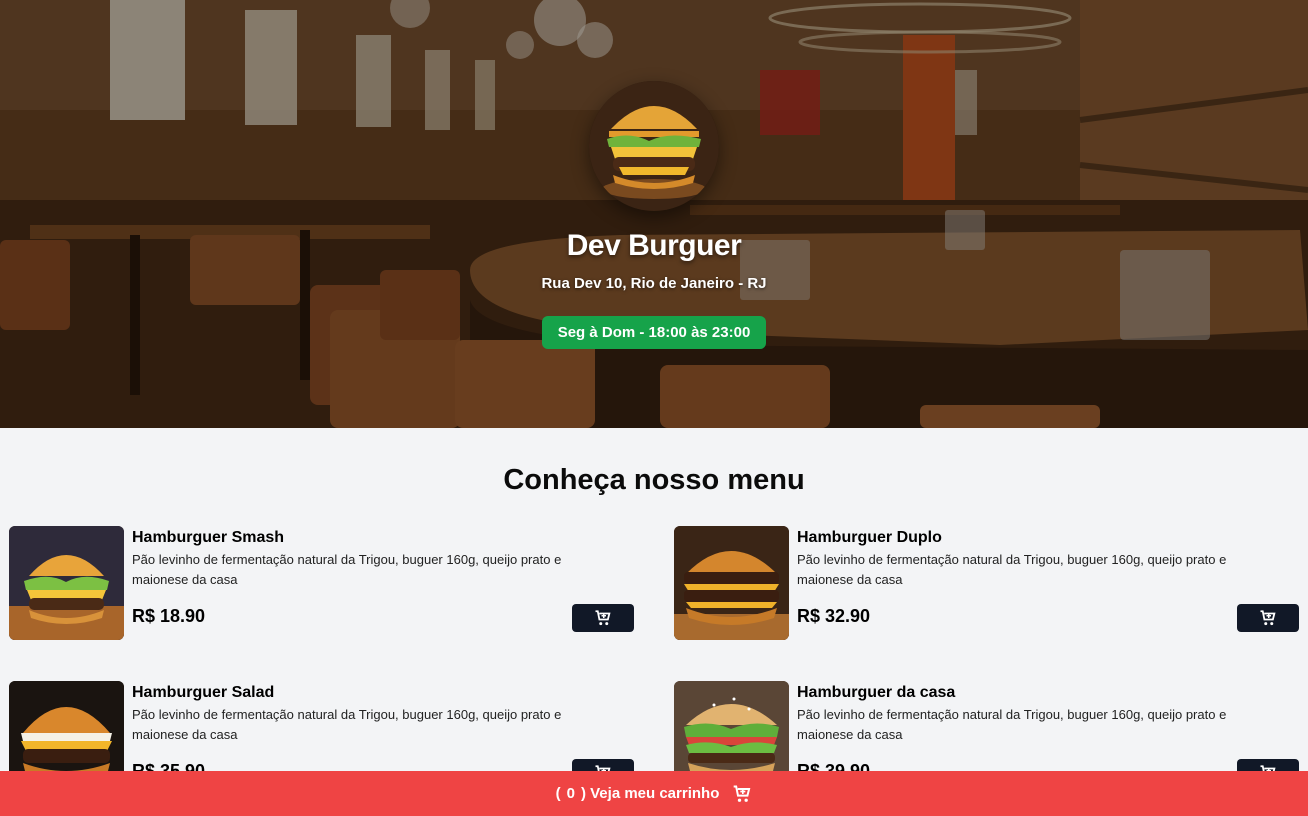  What do you see at coordinates (558, 793) in the screenshot?
I see `cart-open-paren: (` at bounding box center [558, 793].